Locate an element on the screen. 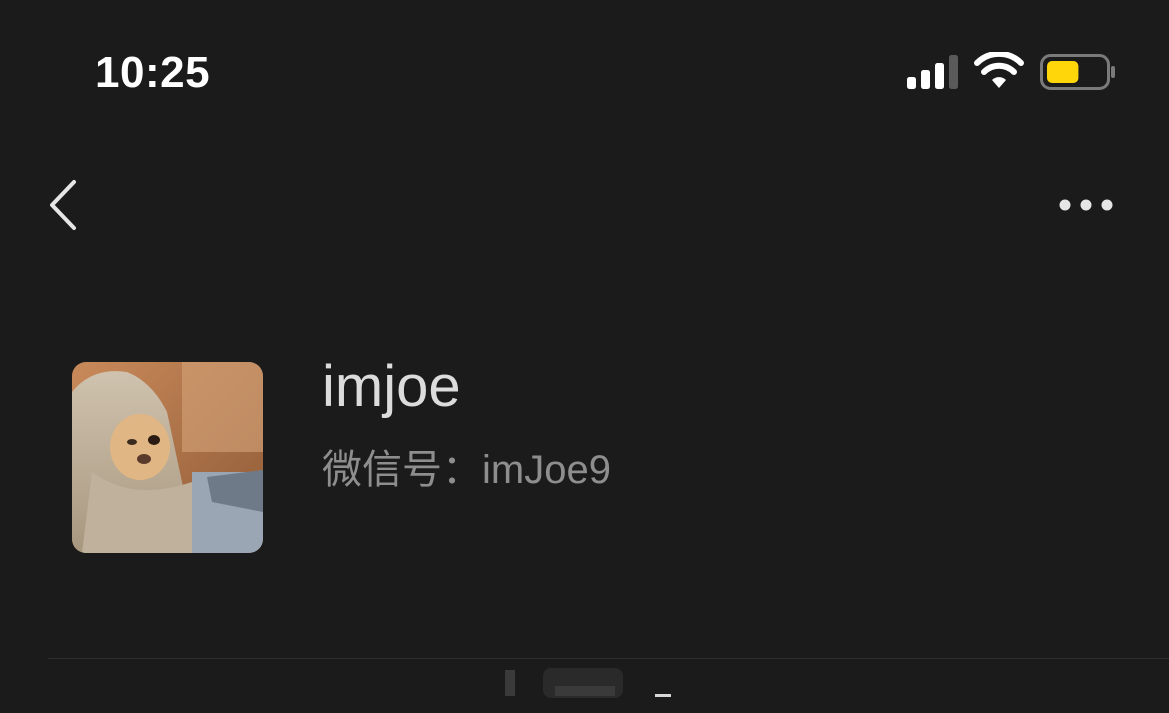  back-button is located at coordinates (65, 205).